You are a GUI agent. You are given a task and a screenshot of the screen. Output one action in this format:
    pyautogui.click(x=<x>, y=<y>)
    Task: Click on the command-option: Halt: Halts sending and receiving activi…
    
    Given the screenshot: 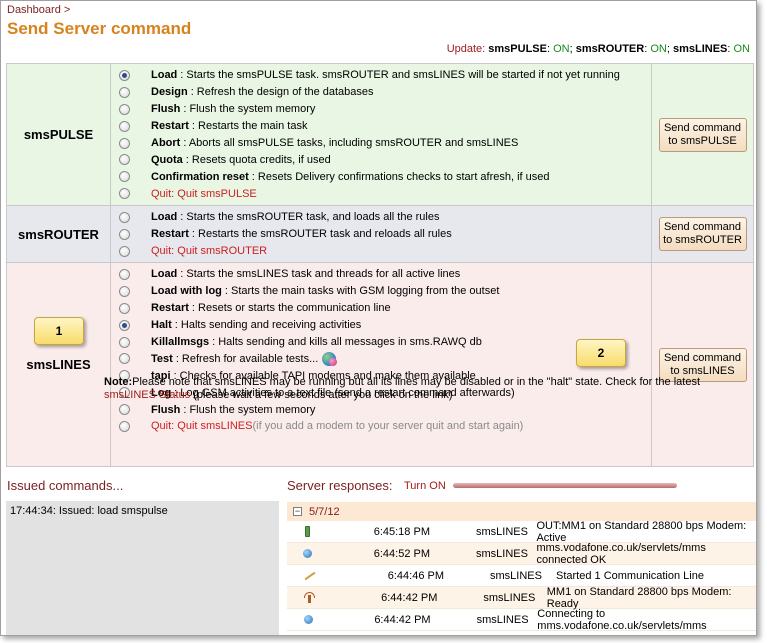 What is the action you would take?
    pyautogui.click(x=384, y=325)
    